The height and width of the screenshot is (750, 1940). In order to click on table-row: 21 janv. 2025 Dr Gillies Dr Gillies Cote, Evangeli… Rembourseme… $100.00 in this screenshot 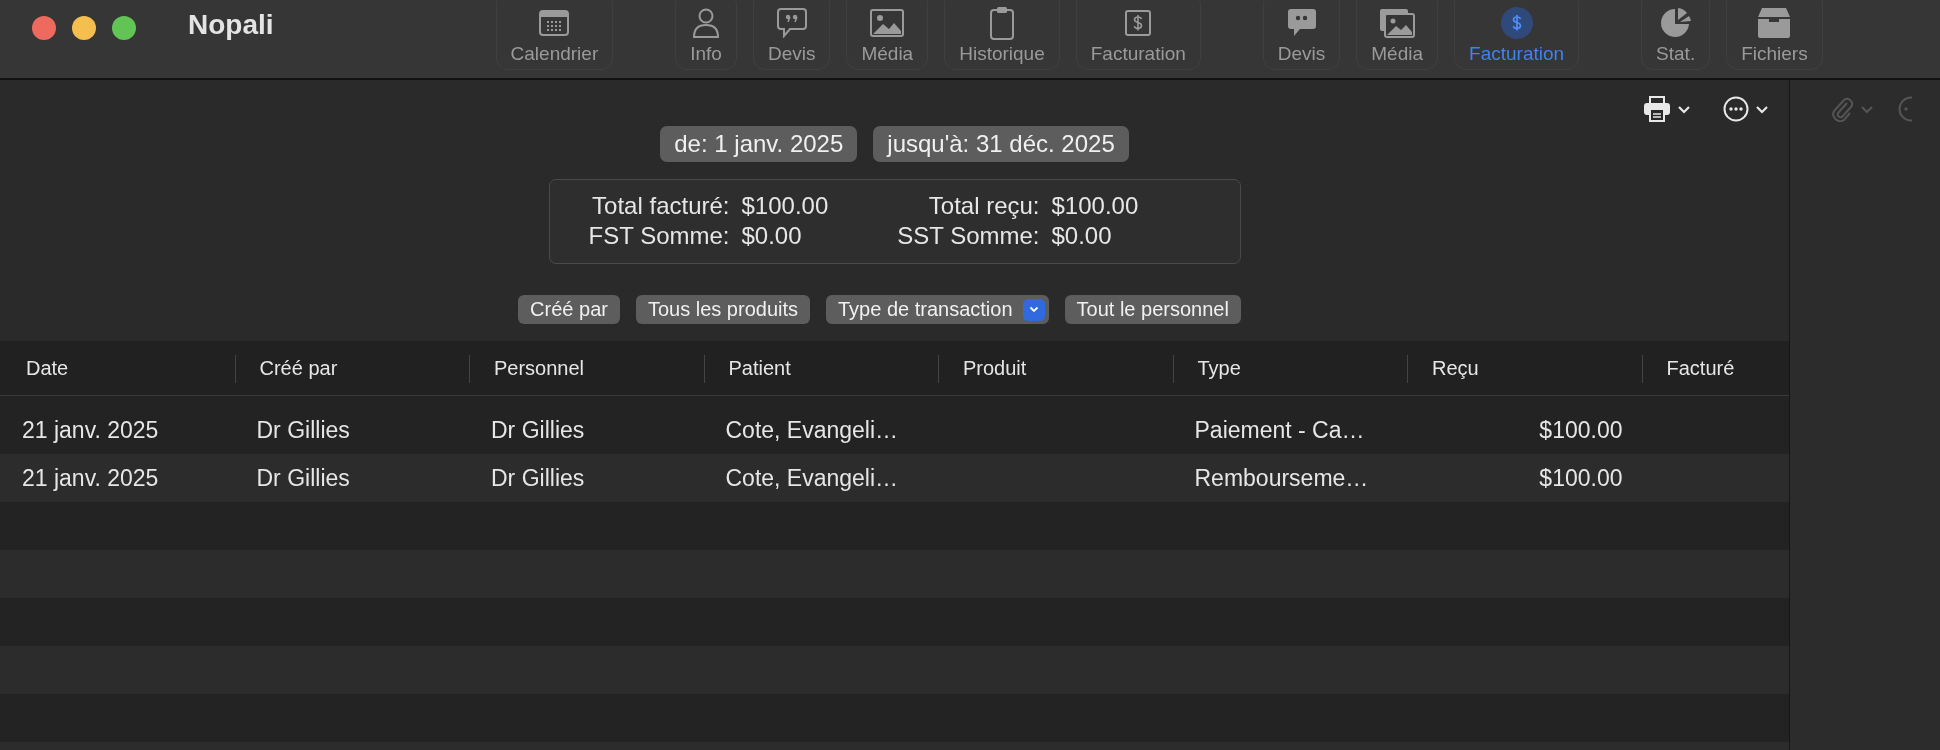, I will do `click(894, 478)`.